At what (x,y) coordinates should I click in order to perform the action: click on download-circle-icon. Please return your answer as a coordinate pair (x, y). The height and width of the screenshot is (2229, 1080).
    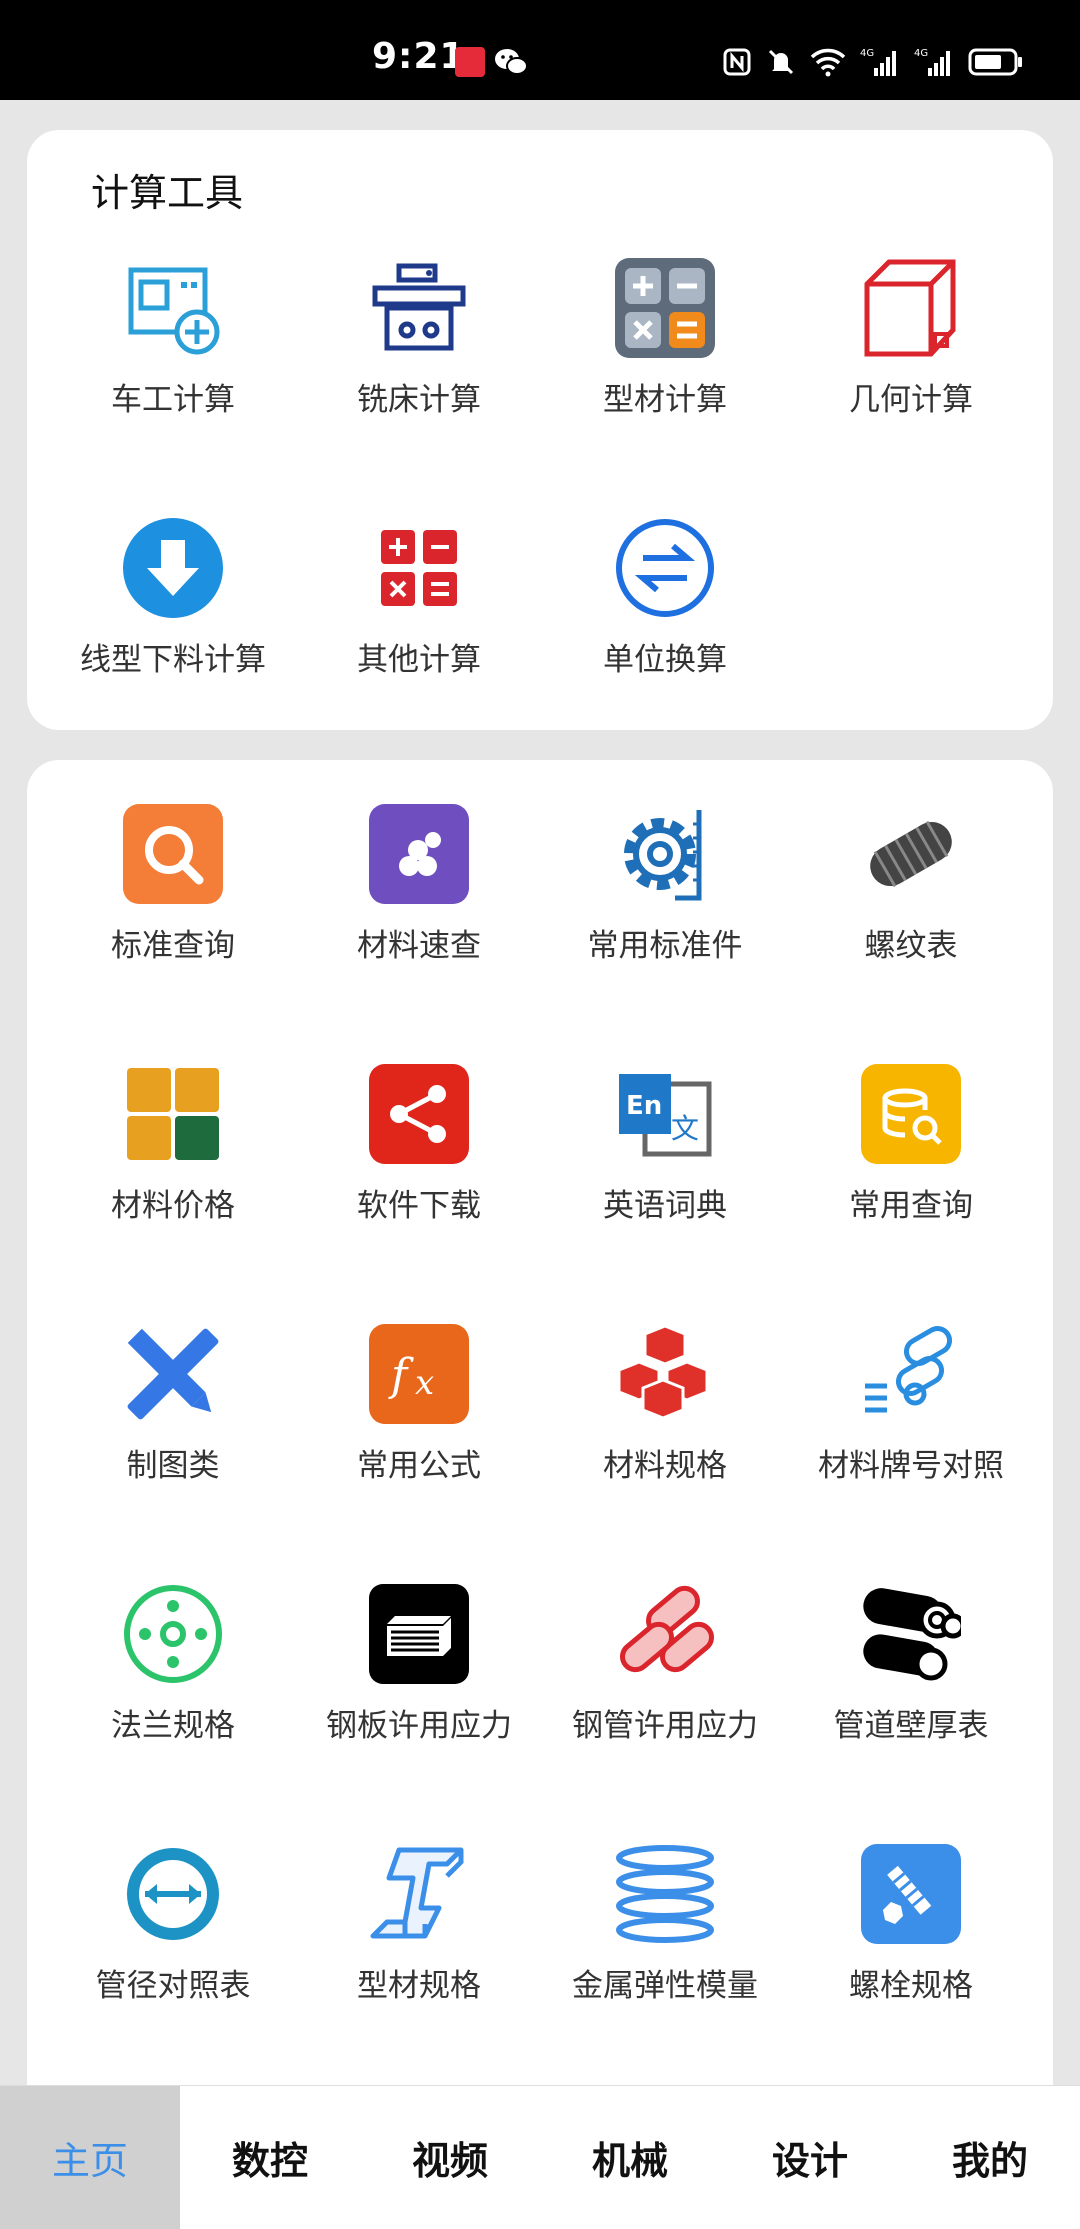
    Looking at the image, I should click on (173, 568).